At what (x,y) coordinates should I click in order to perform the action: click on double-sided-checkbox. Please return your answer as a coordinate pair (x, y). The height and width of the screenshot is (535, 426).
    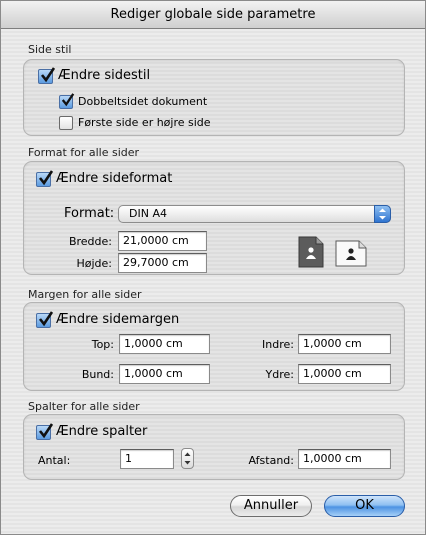
    Looking at the image, I should click on (67, 101).